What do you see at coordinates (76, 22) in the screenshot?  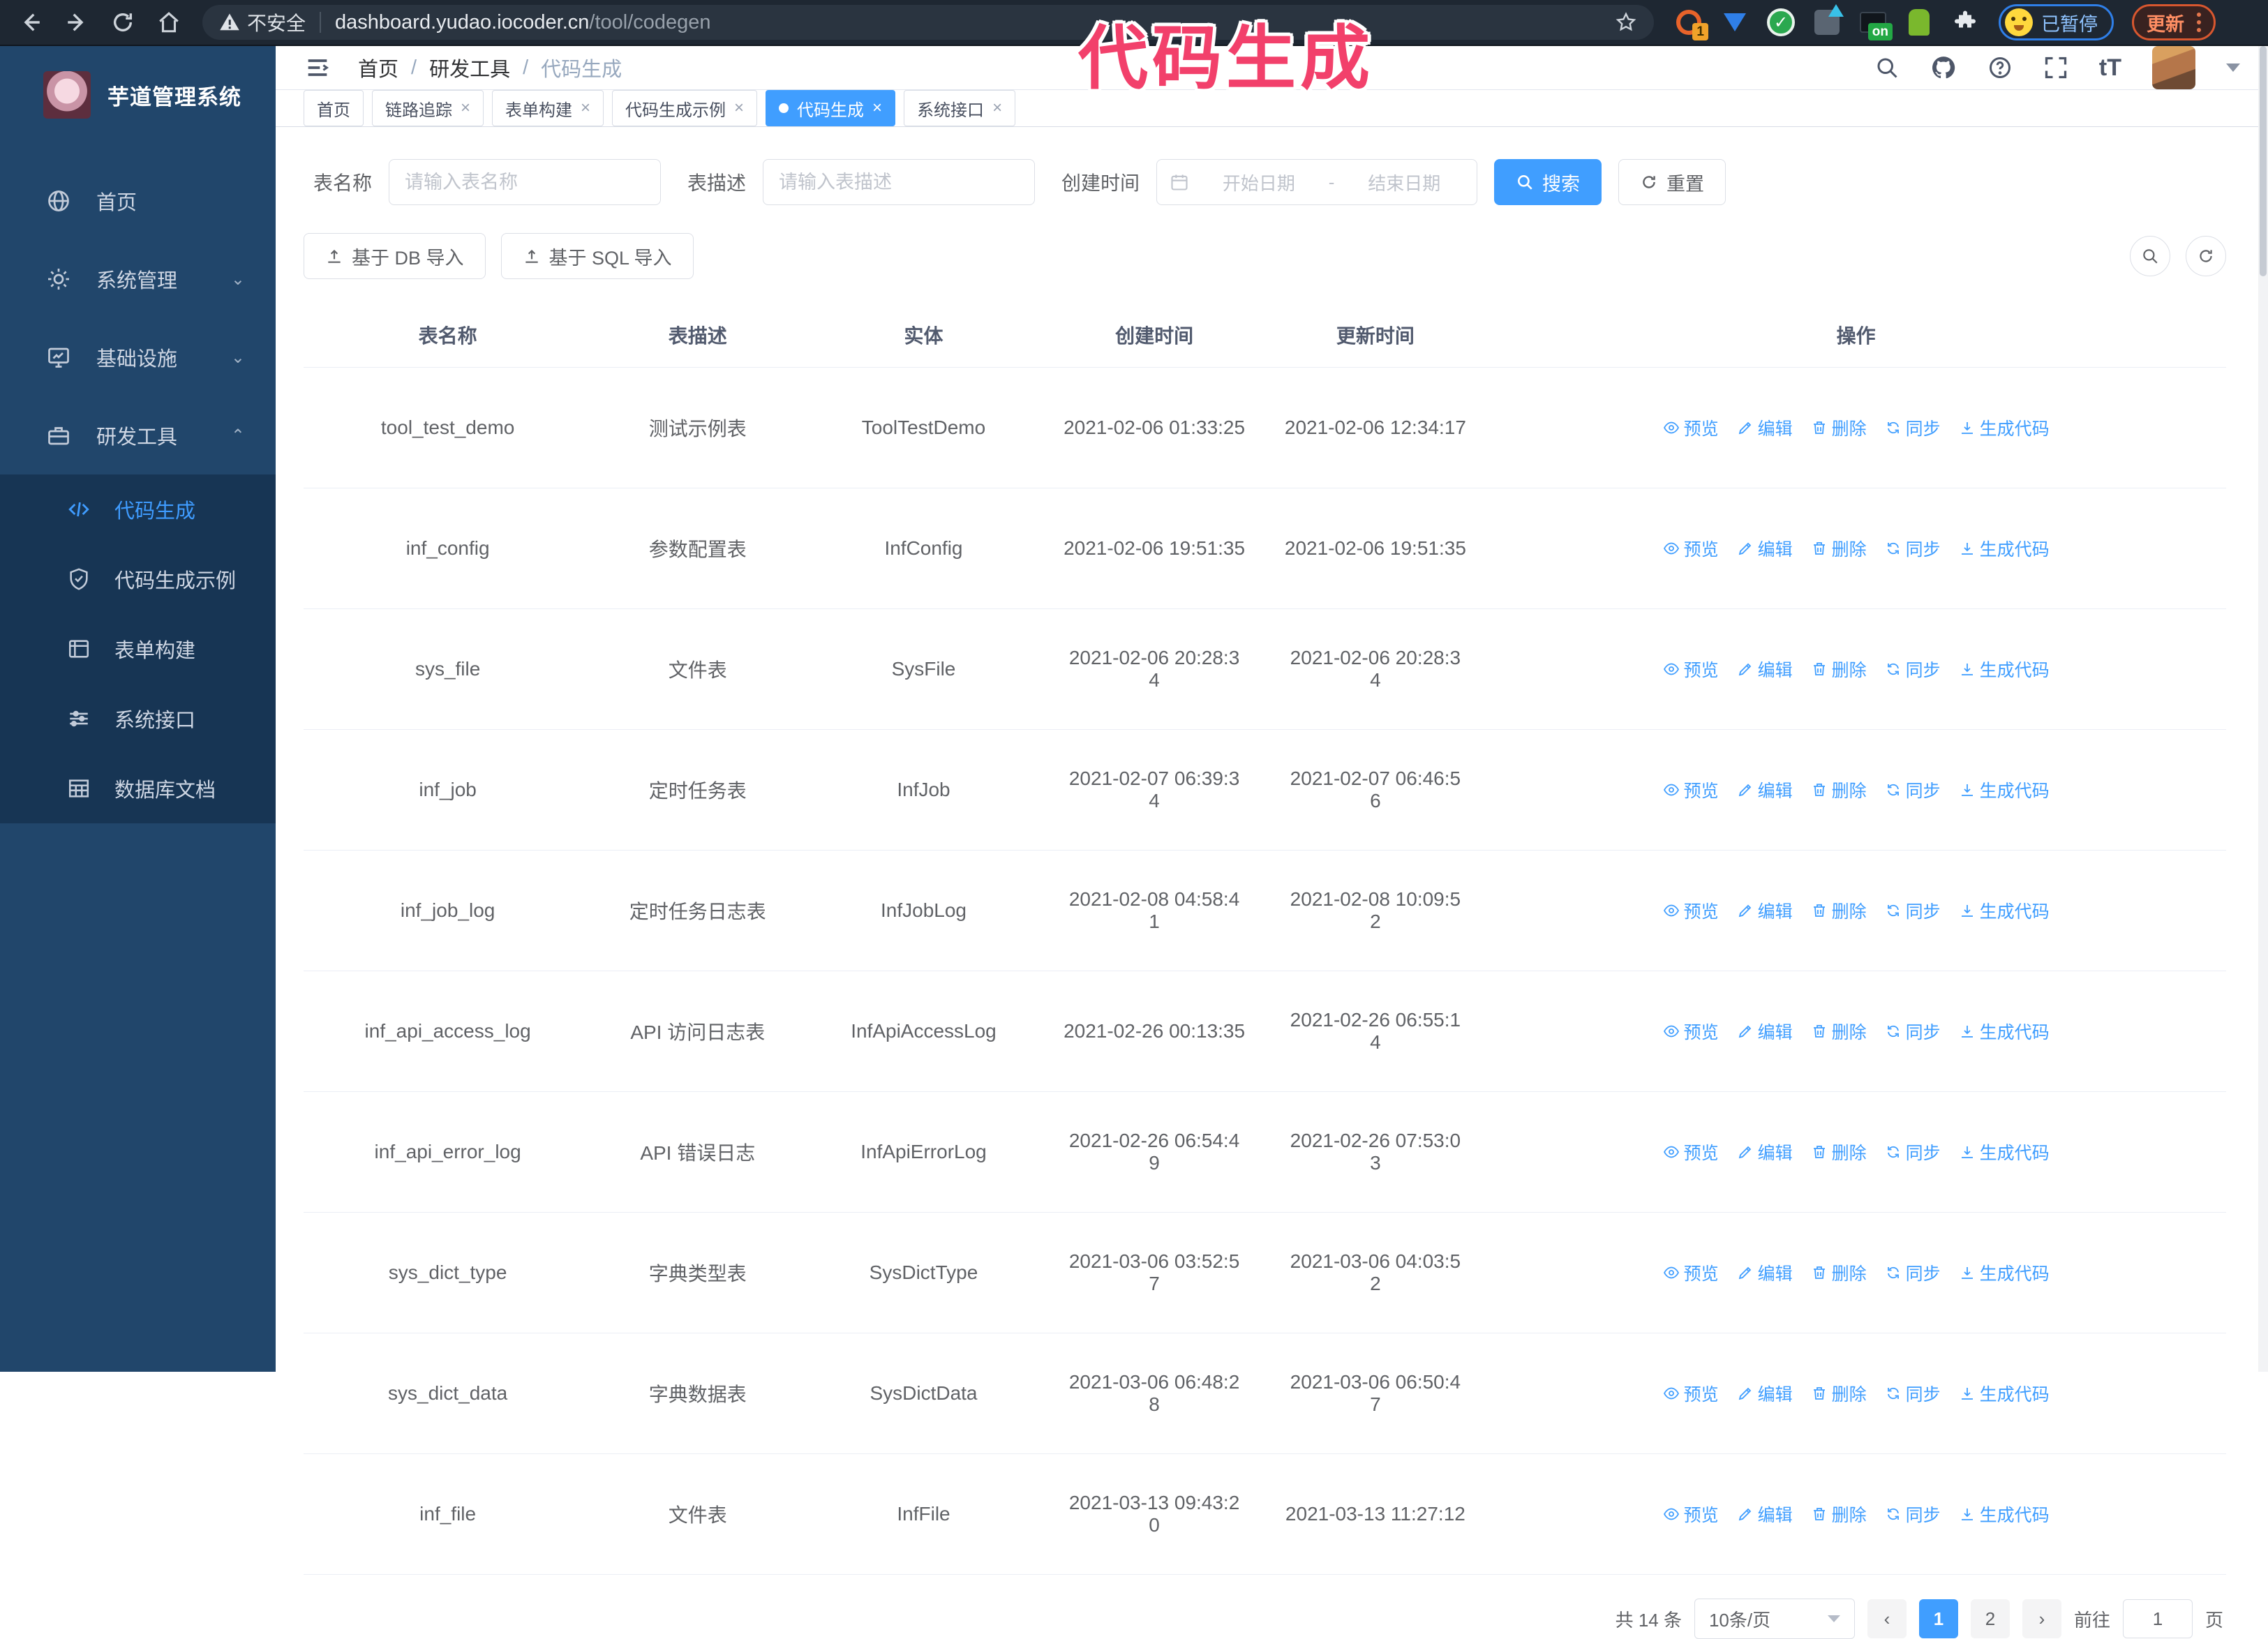 I see `browser-forward-button` at bounding box center [76, 22].